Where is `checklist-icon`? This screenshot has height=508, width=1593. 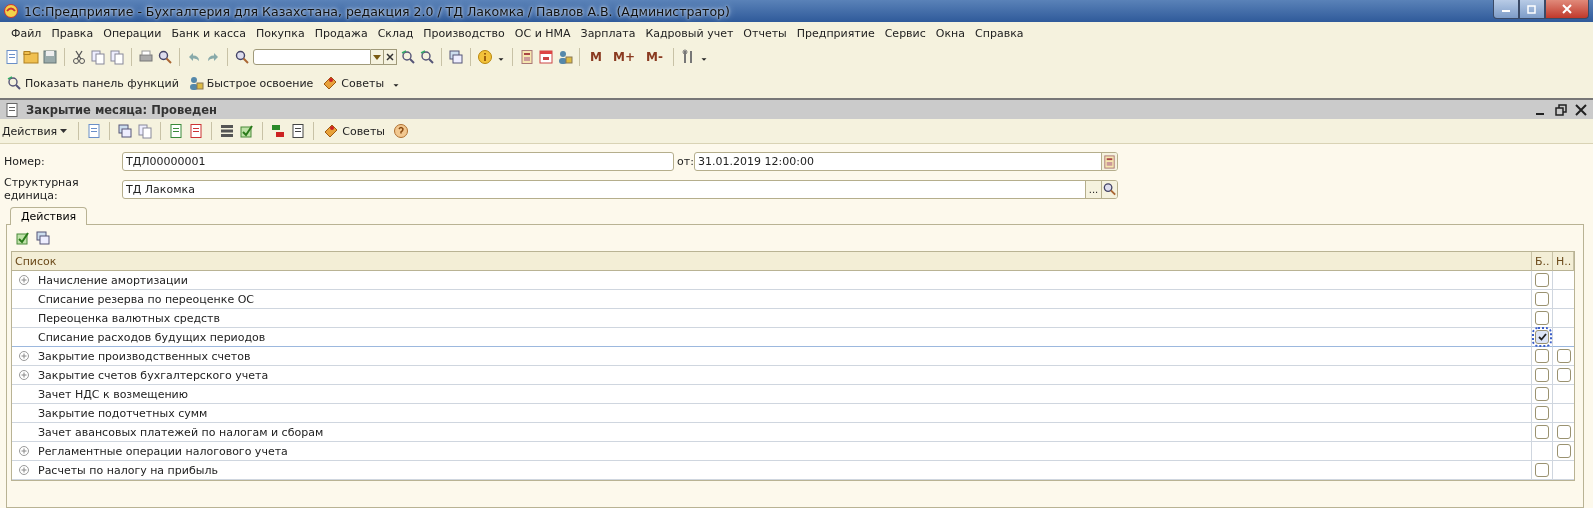 checklist-icon is located at coordinates (247, 131).